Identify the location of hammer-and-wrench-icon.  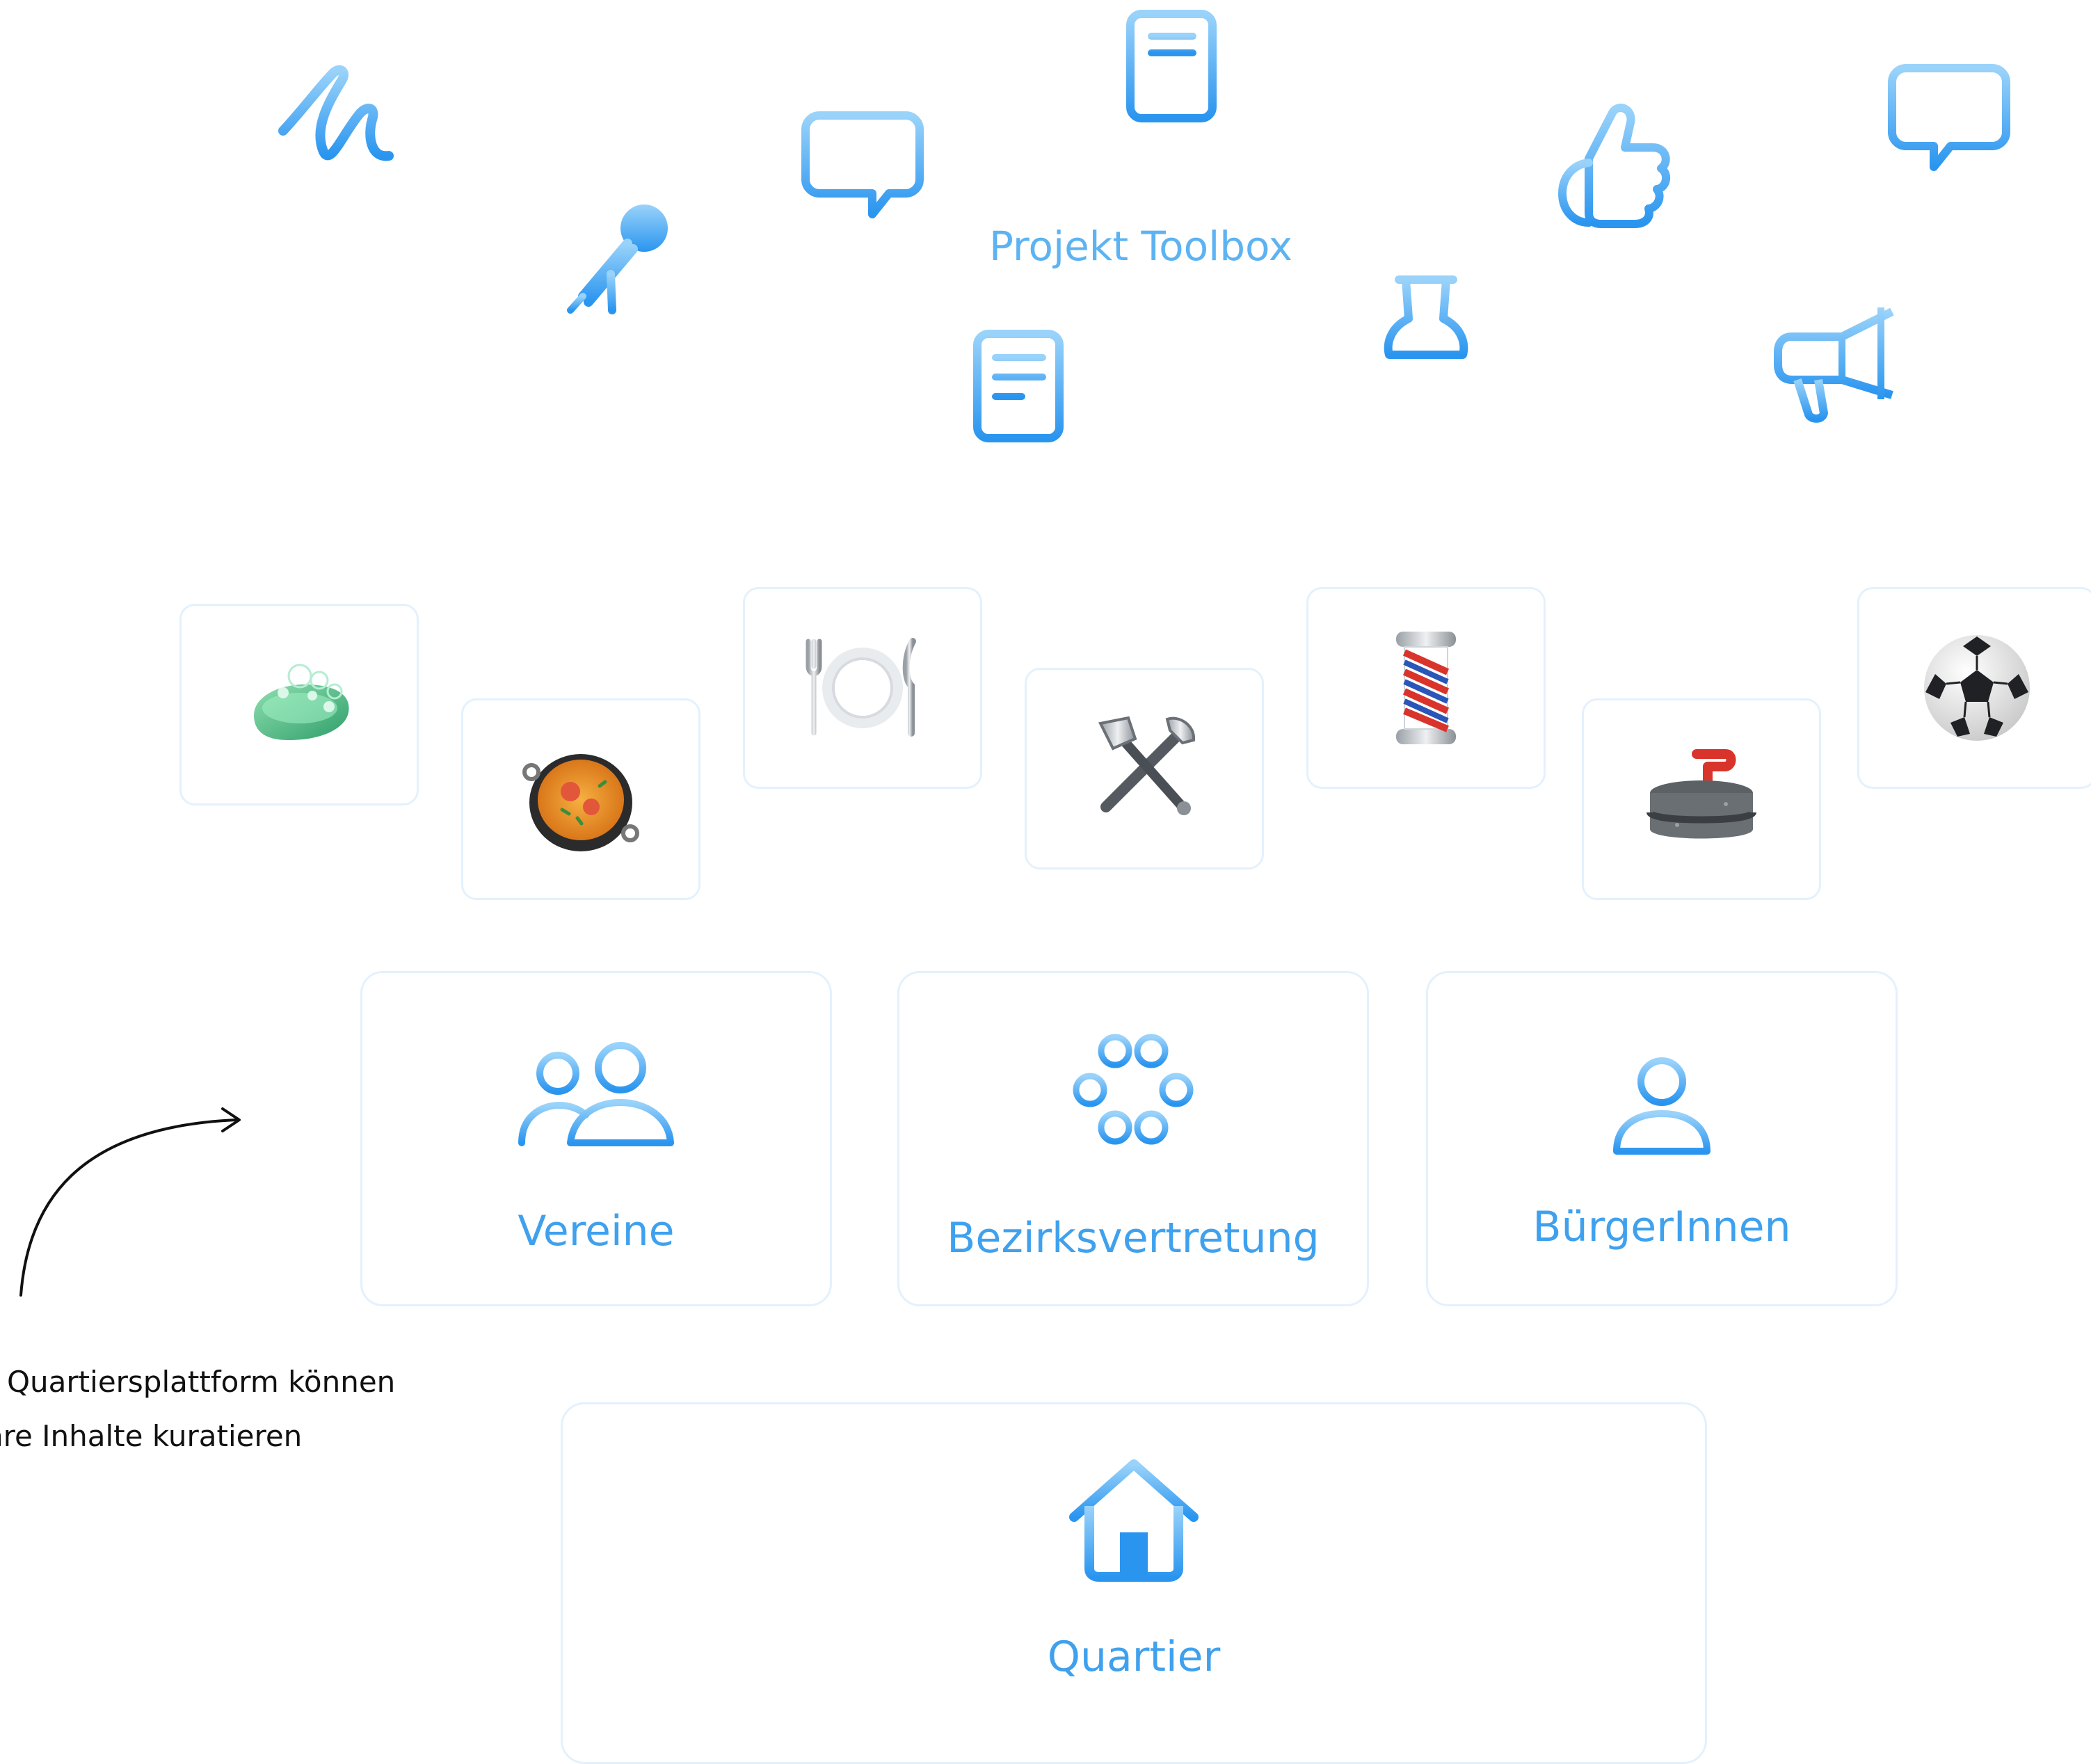
(1147, 765).